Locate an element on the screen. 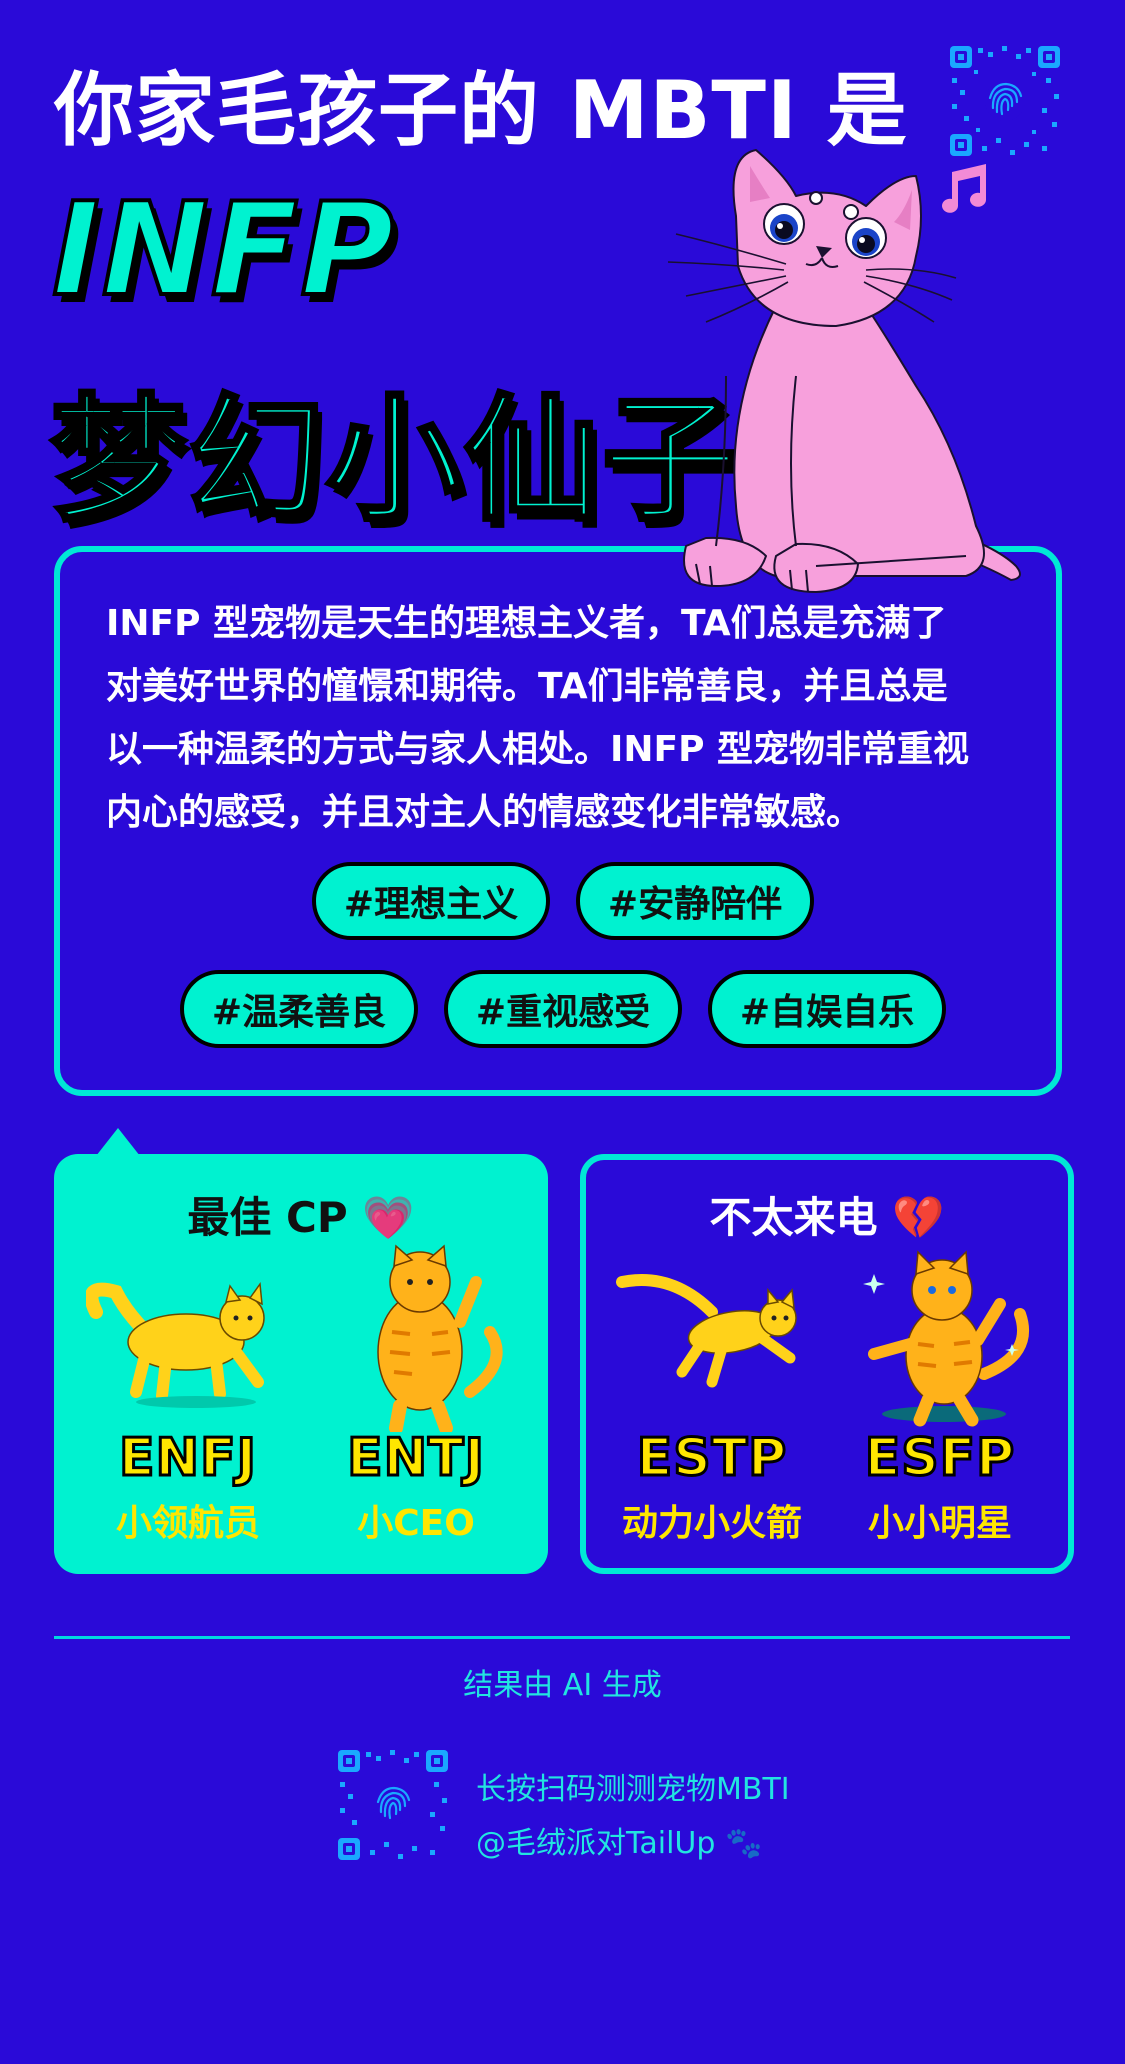 The width and height of the screenshot is (1125, 2064). ai-generated-note: 结果由 AI 生成 is located at coordinates (562, 1685).